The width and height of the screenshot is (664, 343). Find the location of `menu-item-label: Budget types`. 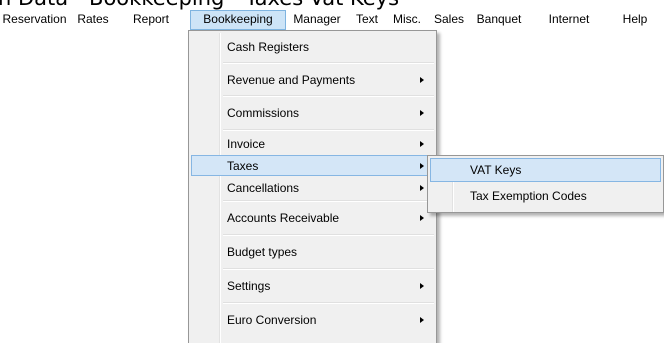

menu-item-label: Budget types is located at coordinates (262, 251).